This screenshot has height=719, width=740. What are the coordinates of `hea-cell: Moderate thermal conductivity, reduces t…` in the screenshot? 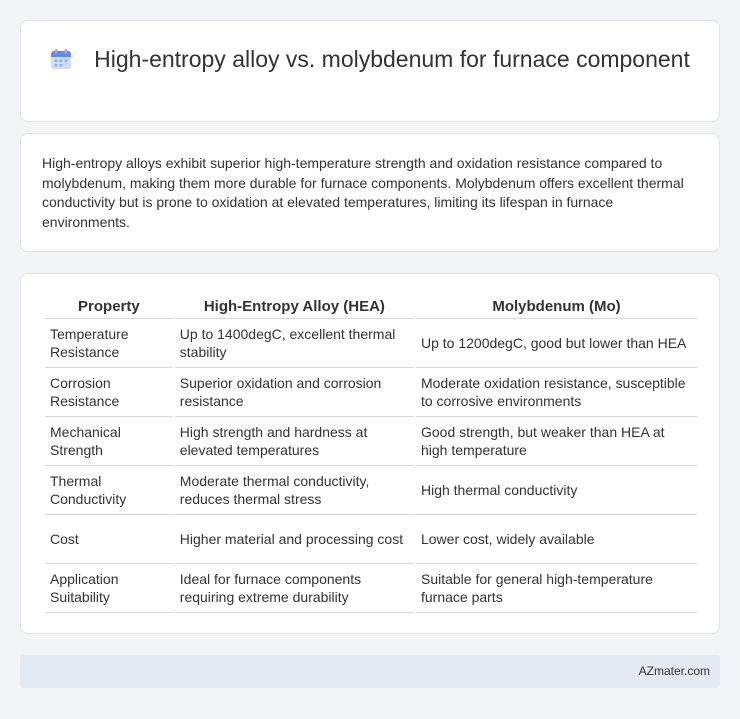 It's located at (294, 490).